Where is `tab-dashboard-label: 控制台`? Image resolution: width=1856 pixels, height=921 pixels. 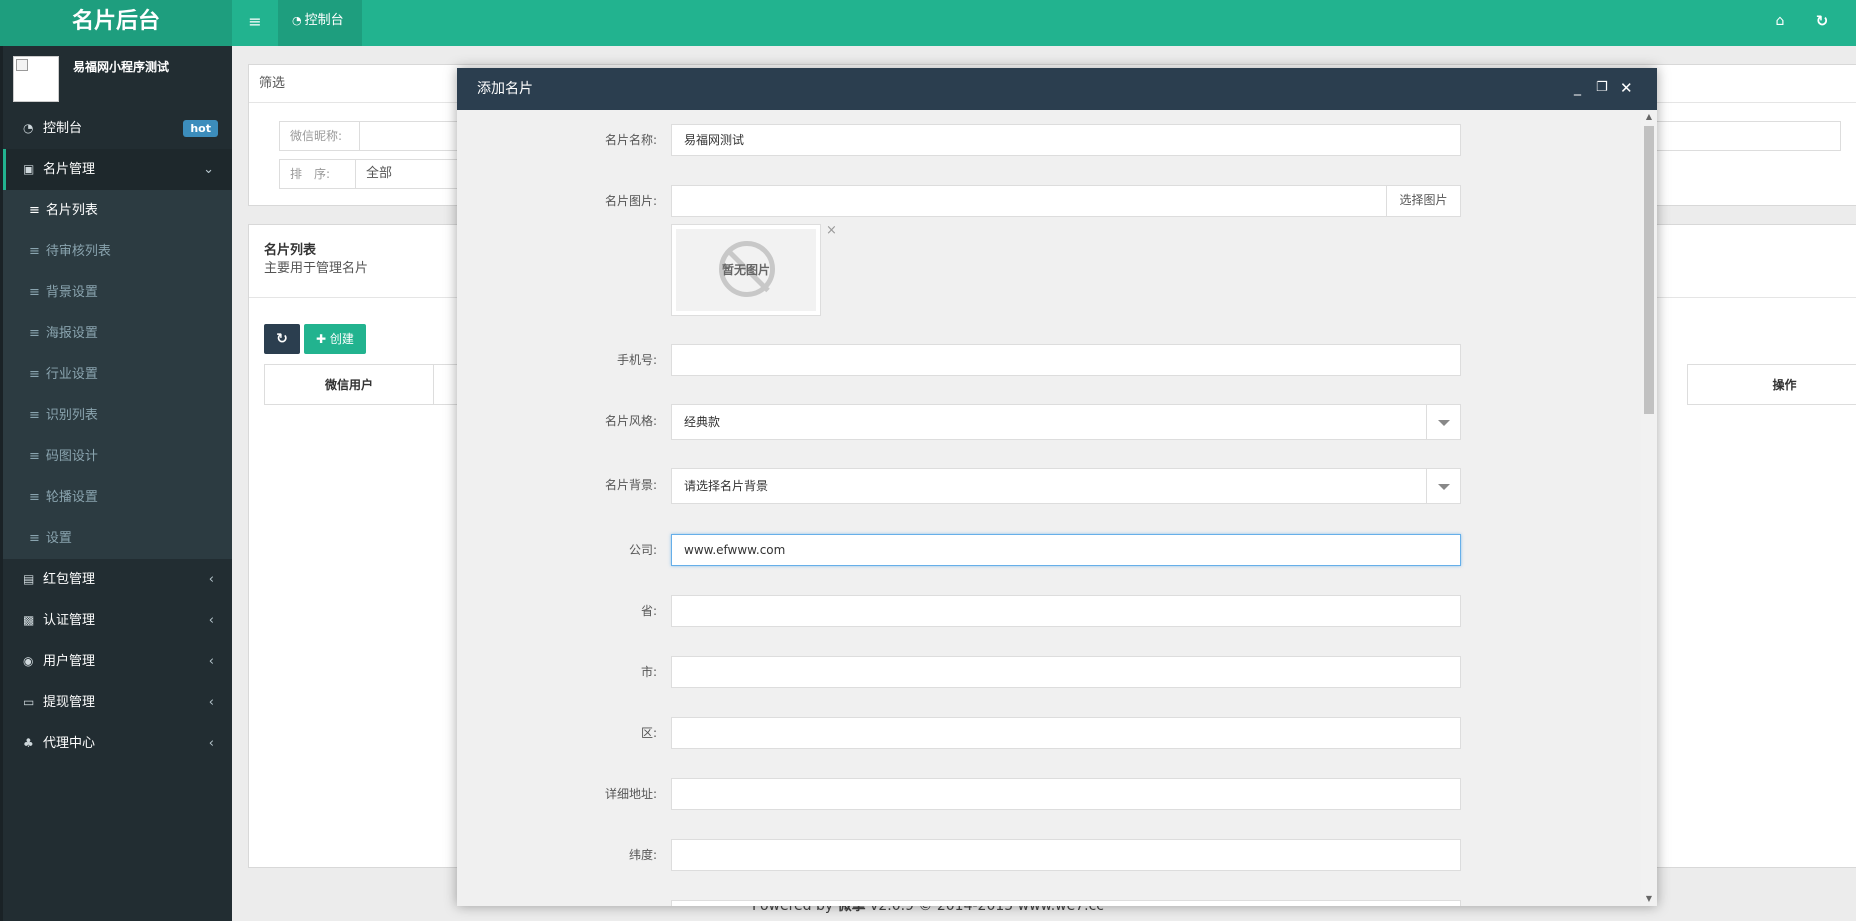 tab-dashboard-label: 控制台 is located at coordinates (324, 20).